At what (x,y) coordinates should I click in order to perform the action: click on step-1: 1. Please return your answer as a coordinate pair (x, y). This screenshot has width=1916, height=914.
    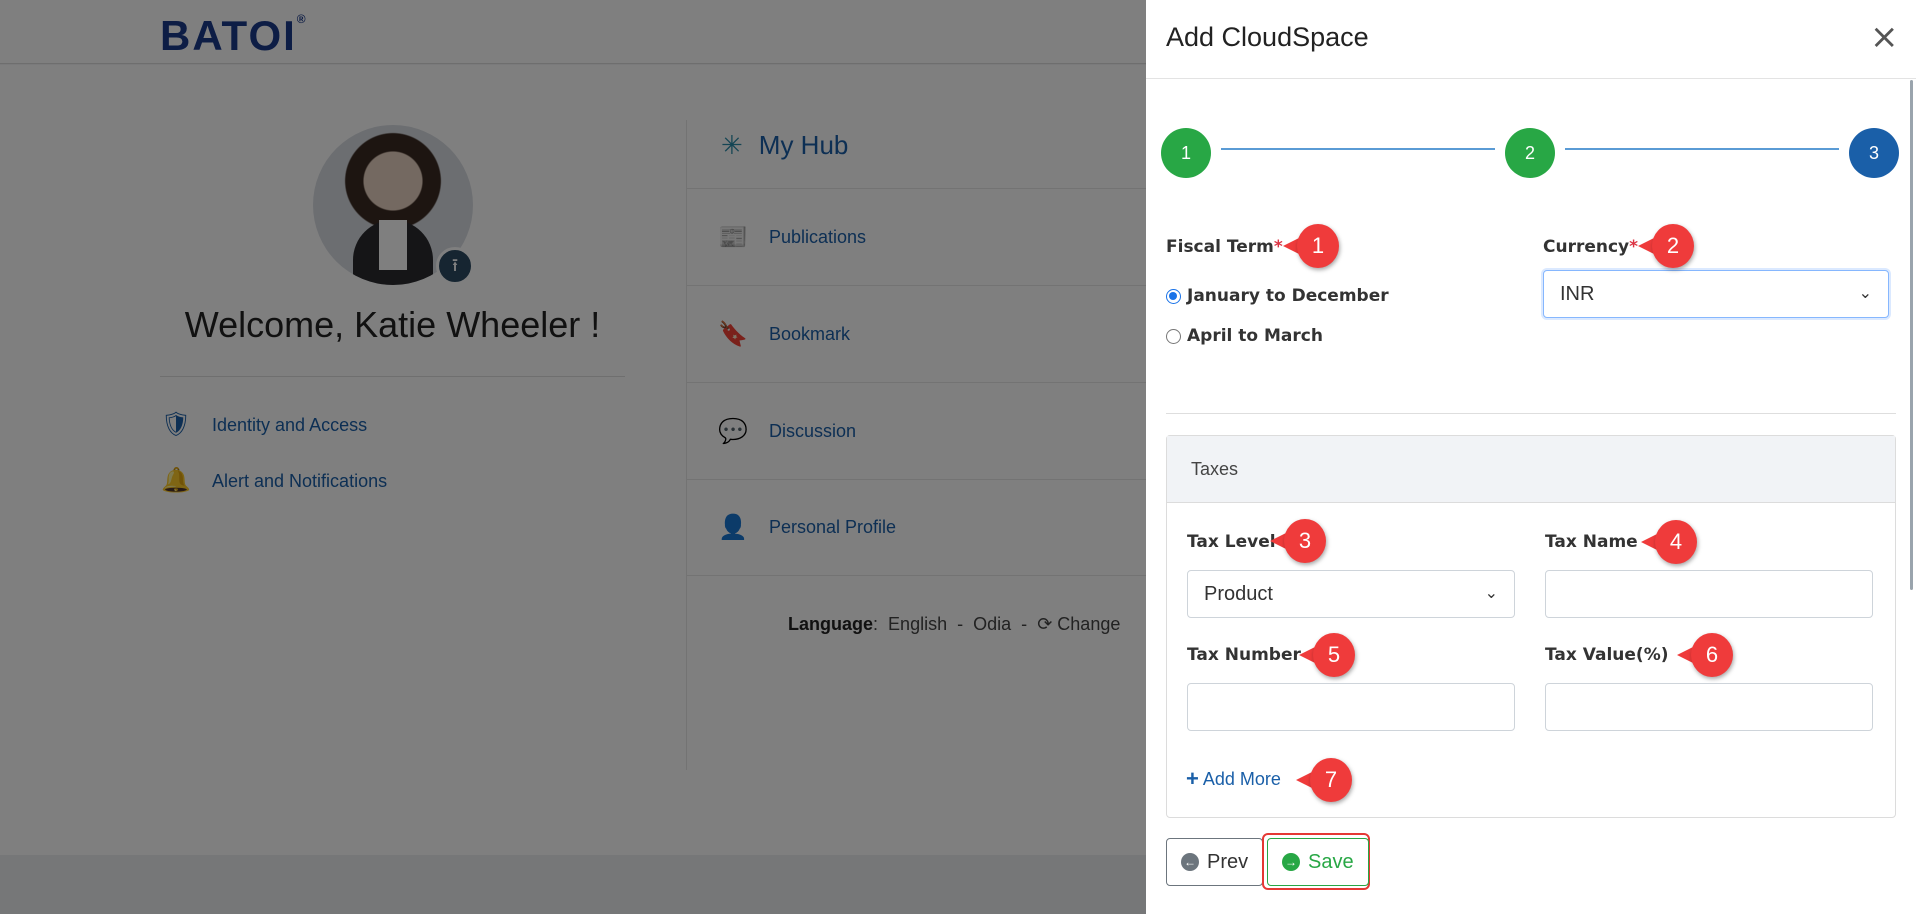
    Looking at the image, I should click on (1186, 153).